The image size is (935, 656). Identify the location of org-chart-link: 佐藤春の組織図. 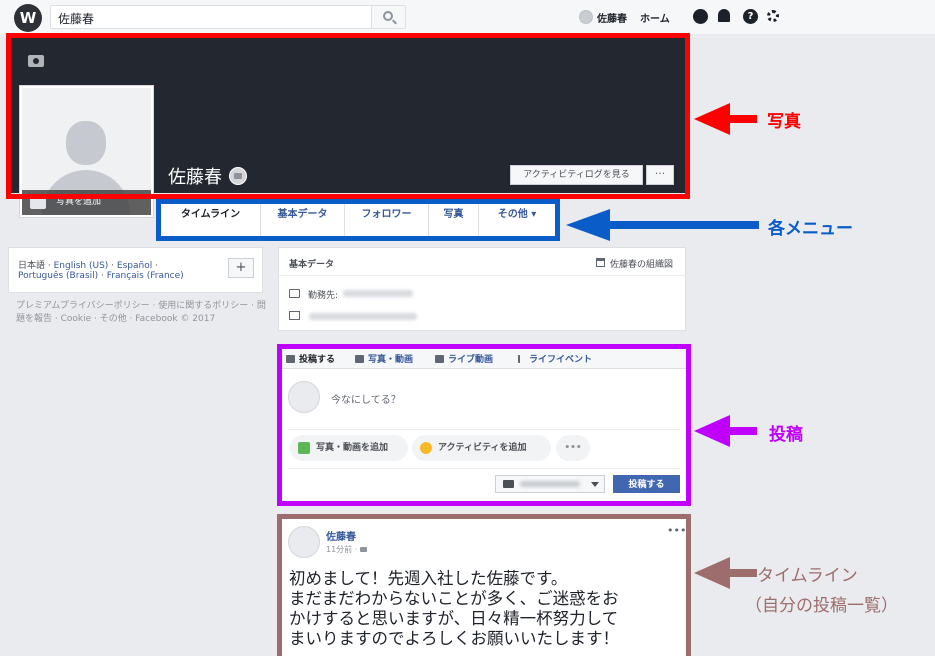
(634, 263).